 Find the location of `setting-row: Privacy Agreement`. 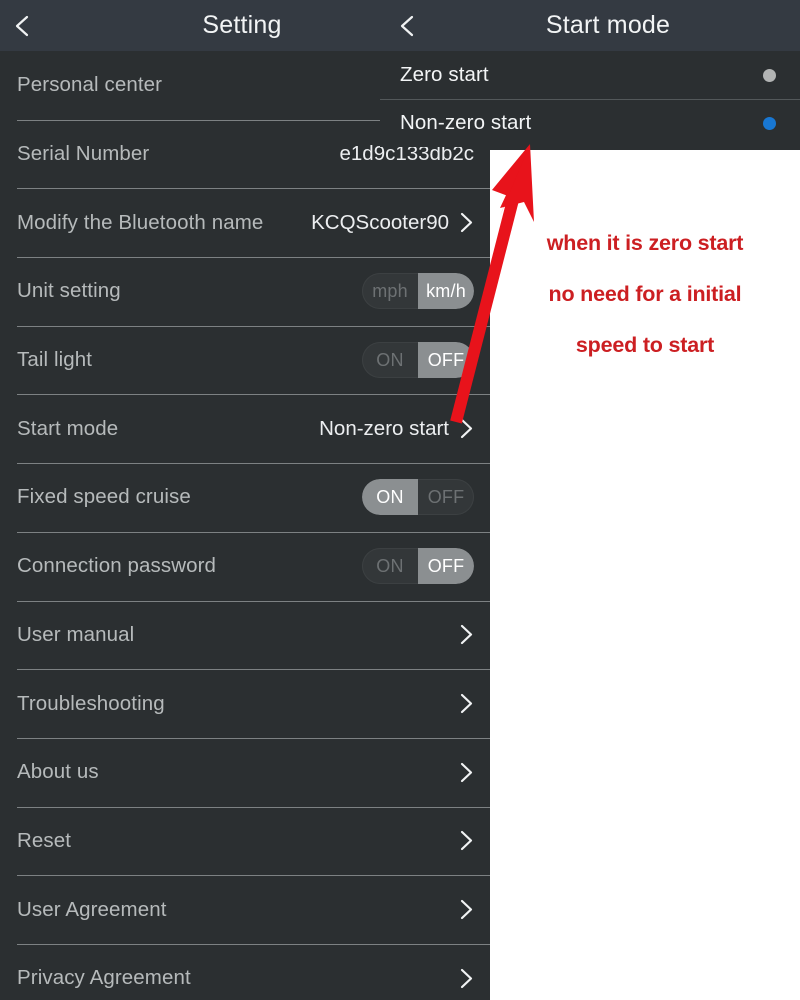

setting-row: Privacy Agreement is located at coordinates (245, 971).